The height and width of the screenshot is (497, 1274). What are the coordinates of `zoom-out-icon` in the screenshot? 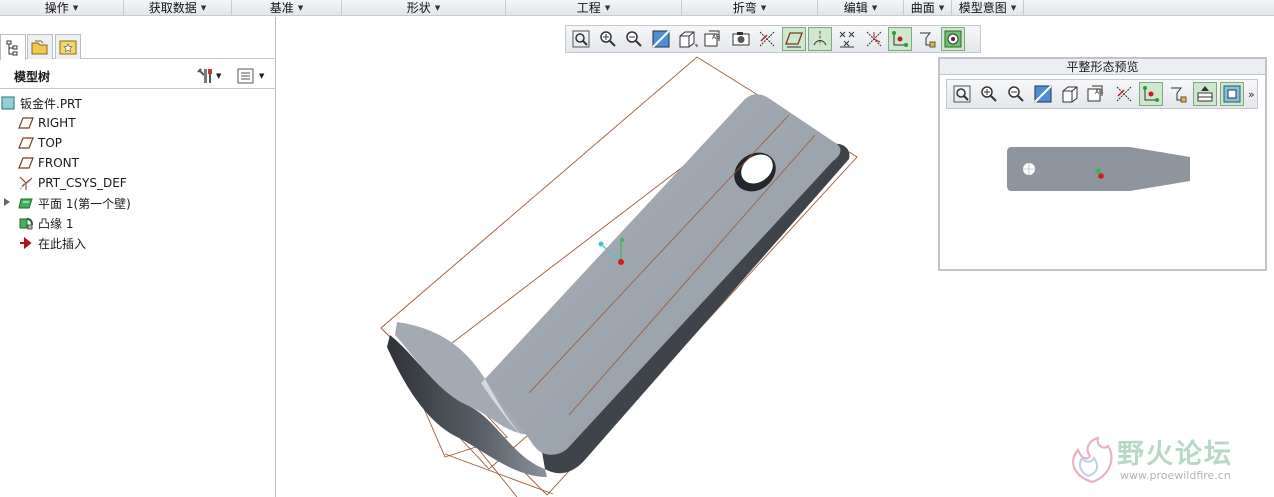 It's located at (634, 39).